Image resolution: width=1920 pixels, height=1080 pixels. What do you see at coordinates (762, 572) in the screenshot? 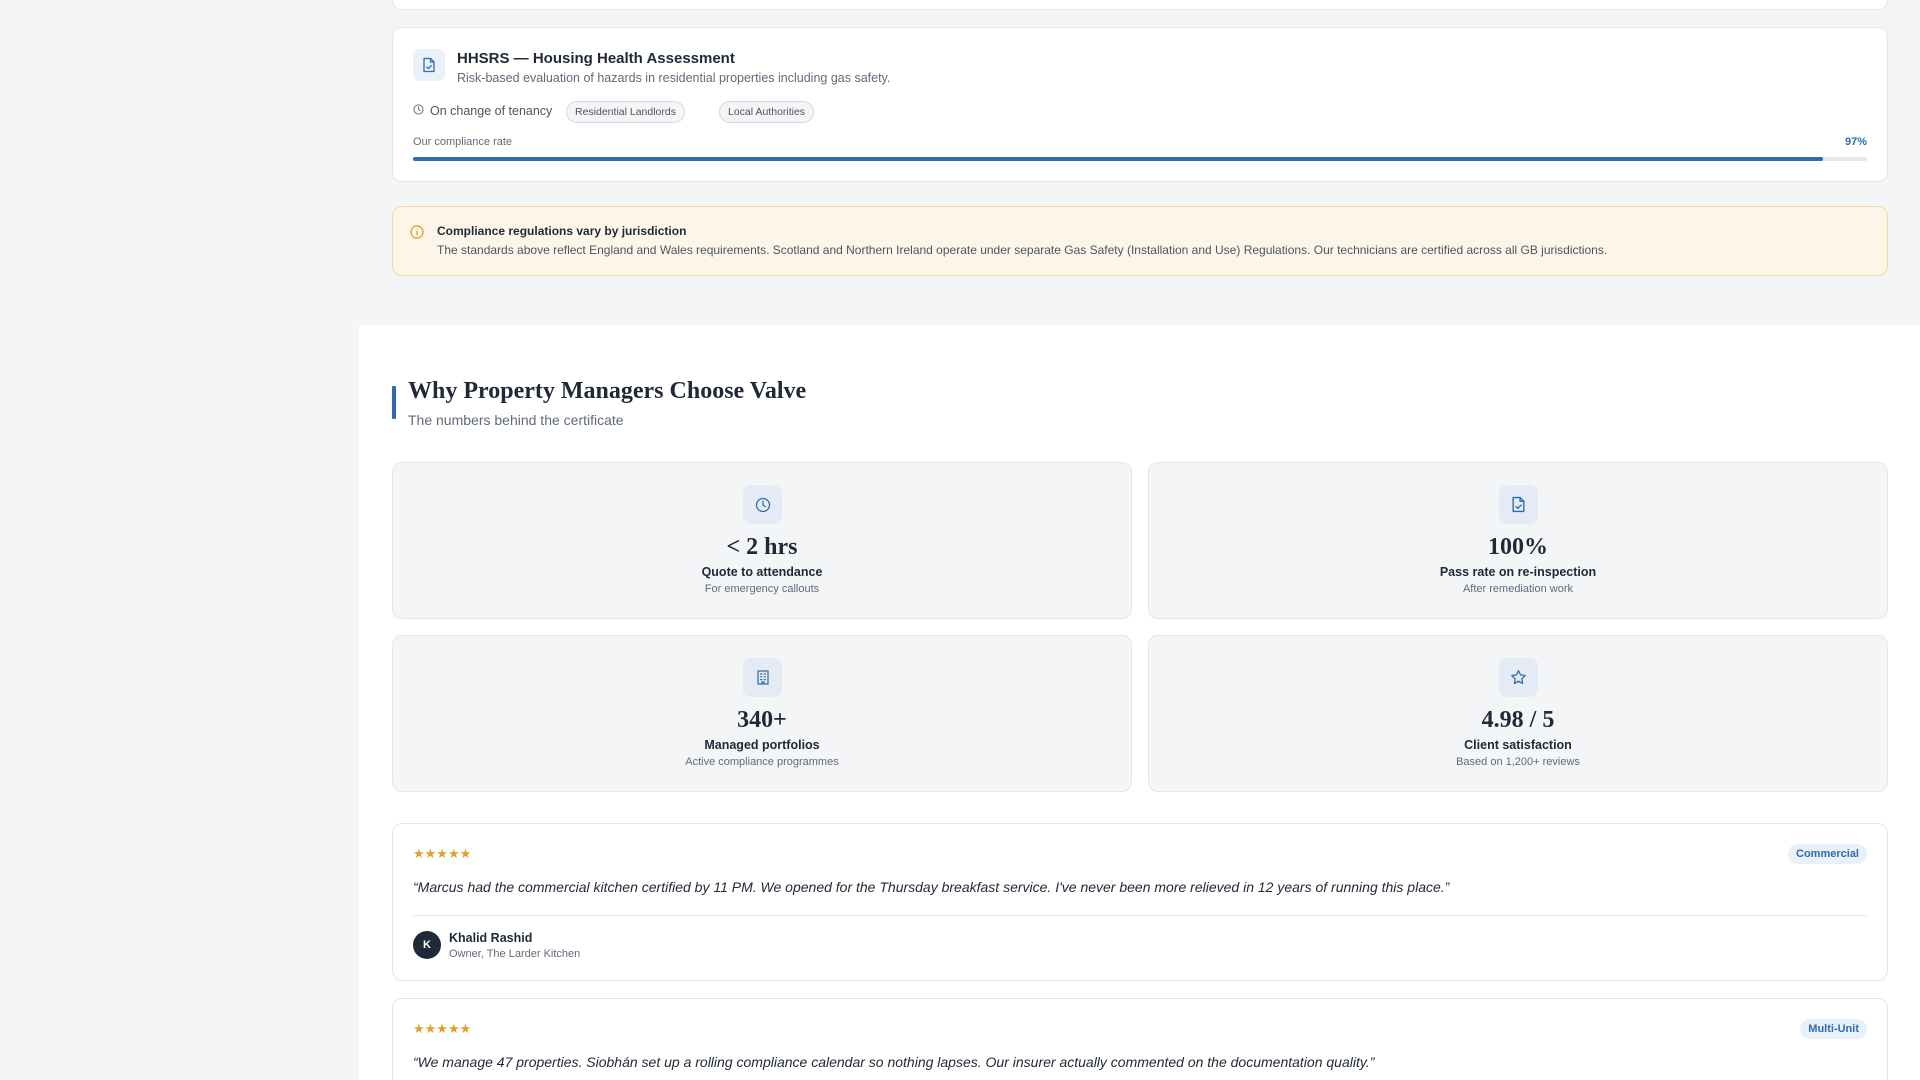
I see `stat-label: Quote to attendance` at bounding box center [762, 572].